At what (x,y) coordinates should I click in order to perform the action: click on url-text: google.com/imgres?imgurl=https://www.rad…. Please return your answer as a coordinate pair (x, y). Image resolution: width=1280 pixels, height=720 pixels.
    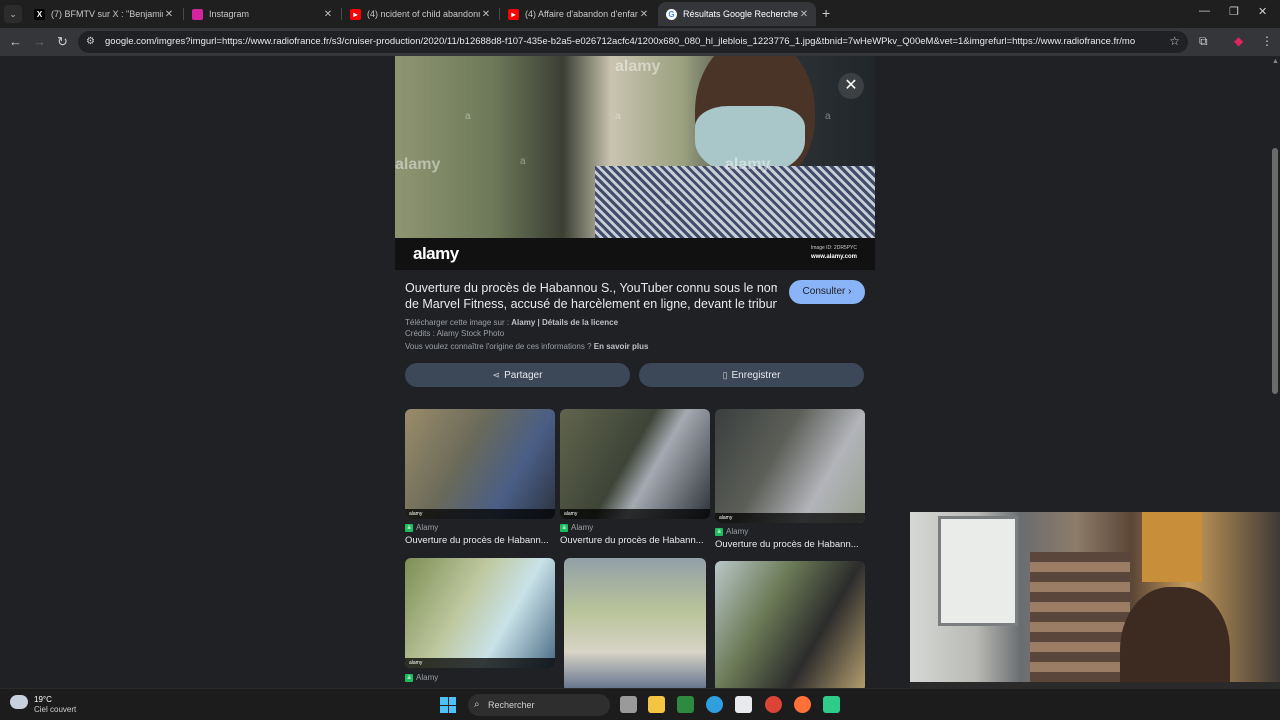
    Looking at the image, I should click on (620, 41).